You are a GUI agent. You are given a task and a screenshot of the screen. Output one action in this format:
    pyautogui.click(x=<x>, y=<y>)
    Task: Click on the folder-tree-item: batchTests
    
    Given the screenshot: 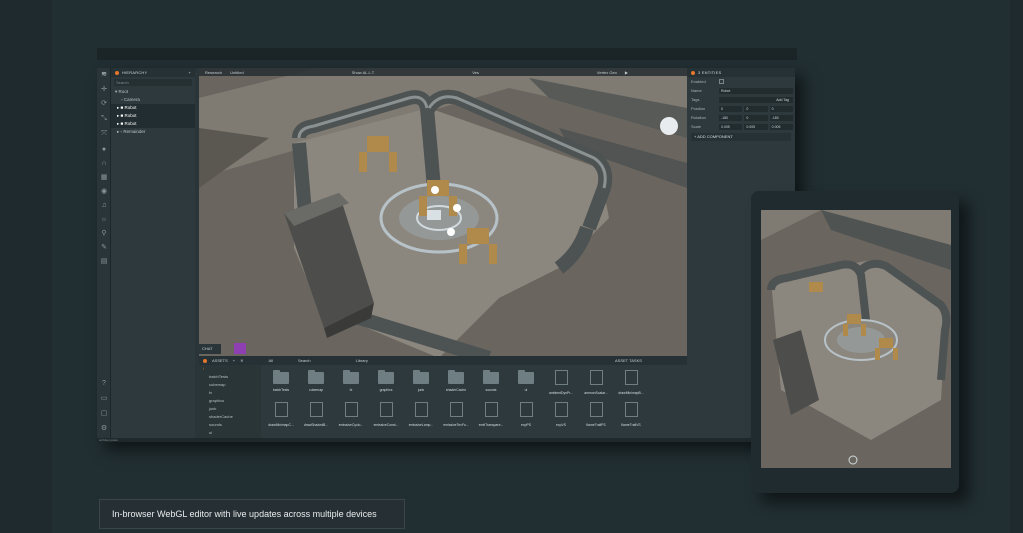 What is the action you would take?
    pyautogui.click(x=230, y=377)
    